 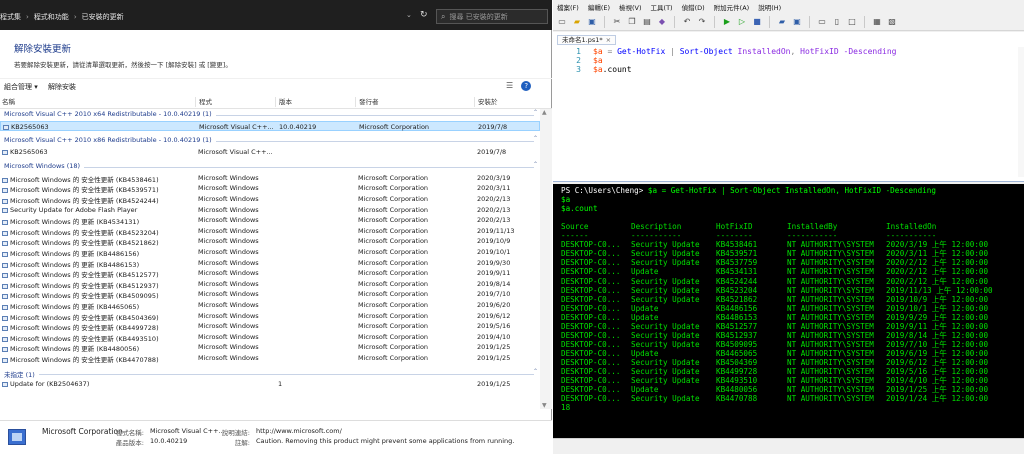 What do you see at coordinates (757, 22) in the screenshot?
I see `stop-icon: ■` at bounding box center [757, 22].